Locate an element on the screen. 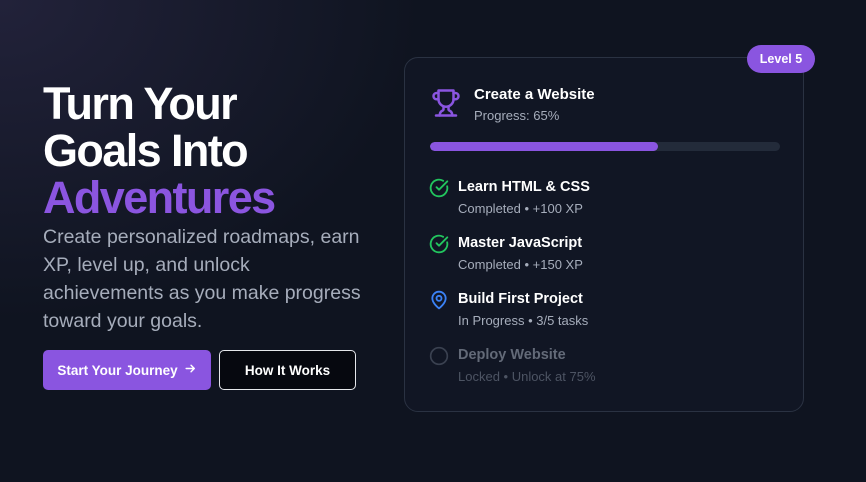 Image resolution: width=866 pixels, height=482 pixels. headline-line-1: Turn Your is located at coordinates (140, 103).